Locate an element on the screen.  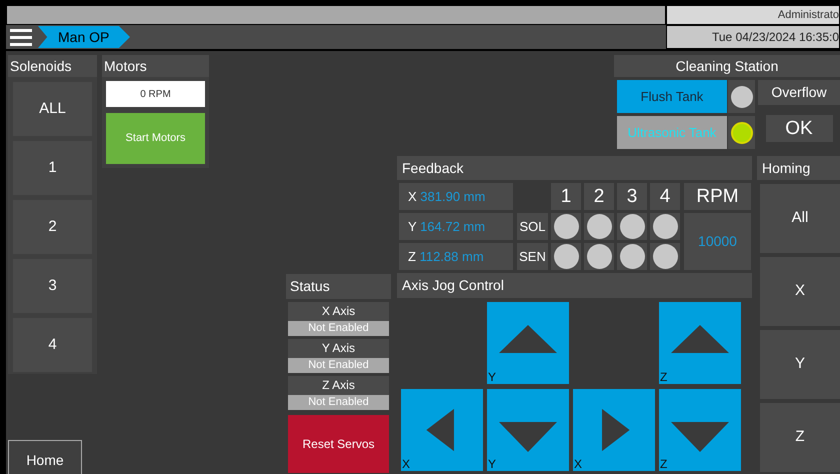
tank-button: Flush Tank is located at coordinates (672, 96).